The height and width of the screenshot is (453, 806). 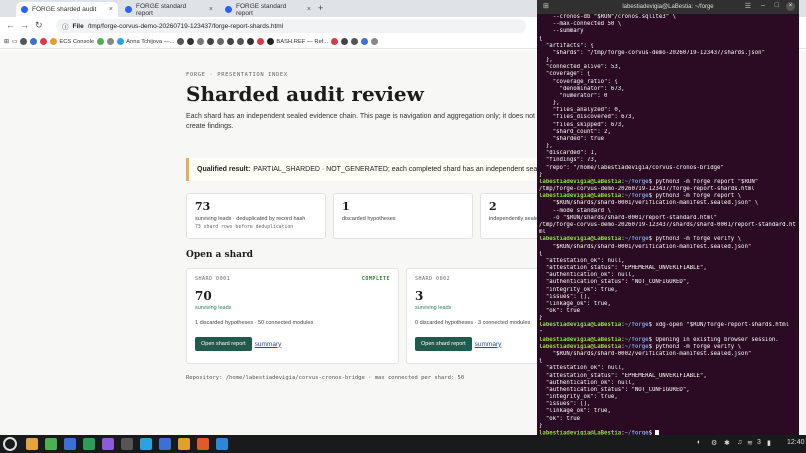 I want to click on app-launcher-icon, so click(x=10, y=444).